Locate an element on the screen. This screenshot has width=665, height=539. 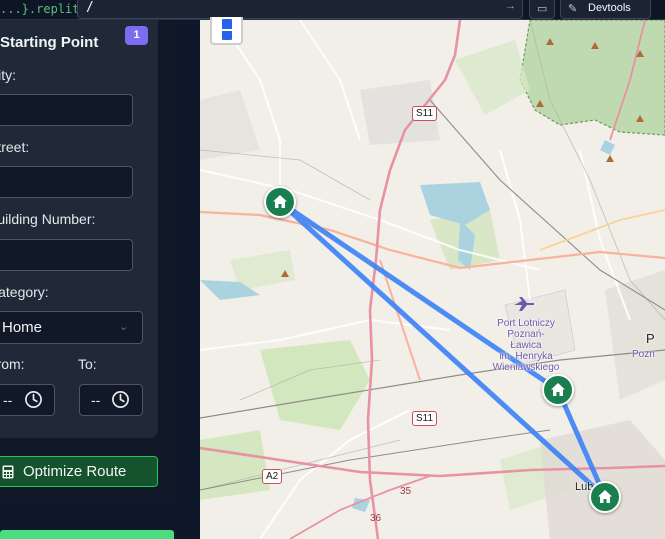
optimize-route-button: Optimize Route is located at coordinates (79, 471).